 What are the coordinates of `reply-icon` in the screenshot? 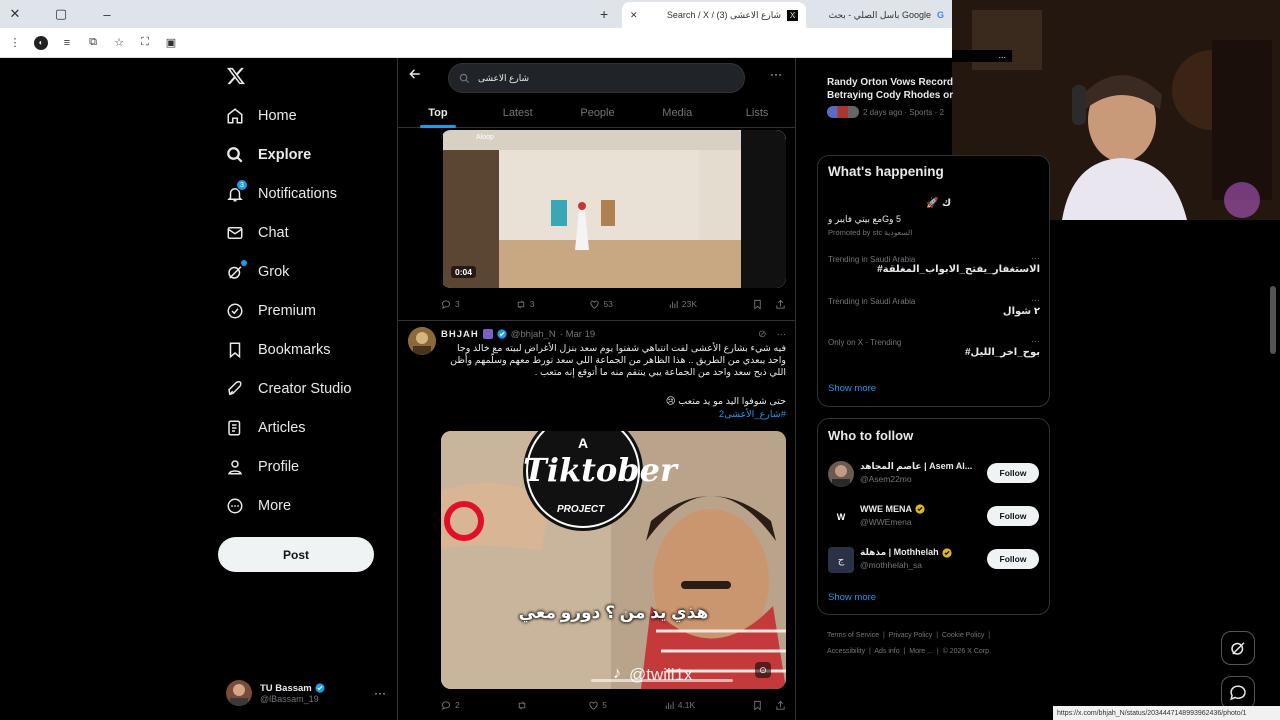 It's located at (446, 705).